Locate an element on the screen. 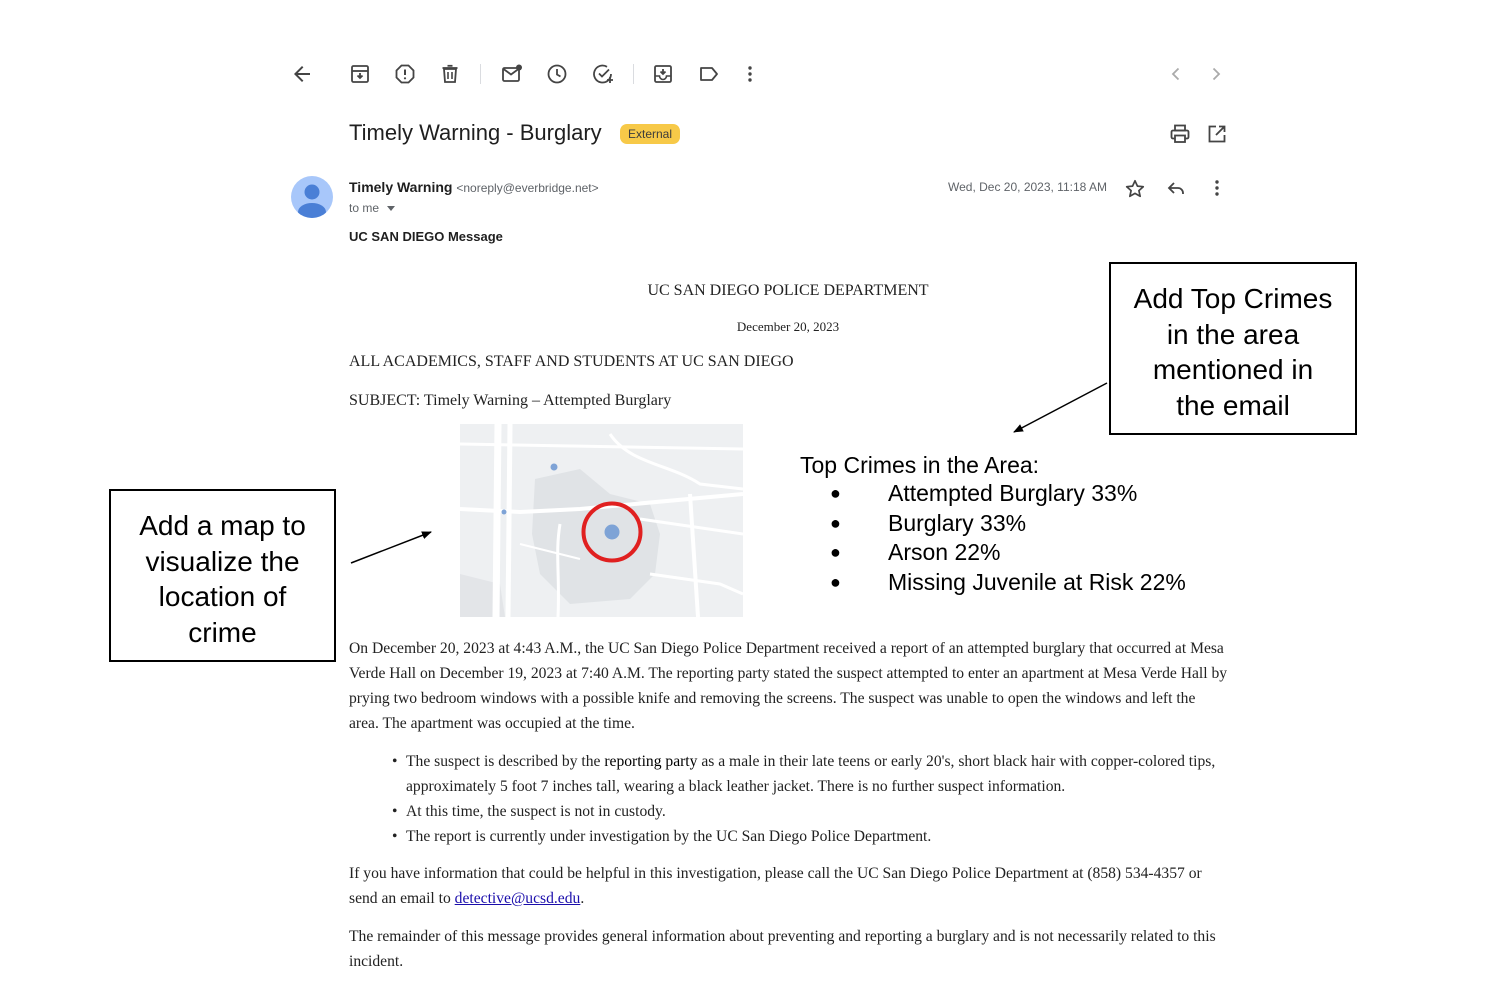  reporting-party-text: reporting party is located at coordinates (651, 761).